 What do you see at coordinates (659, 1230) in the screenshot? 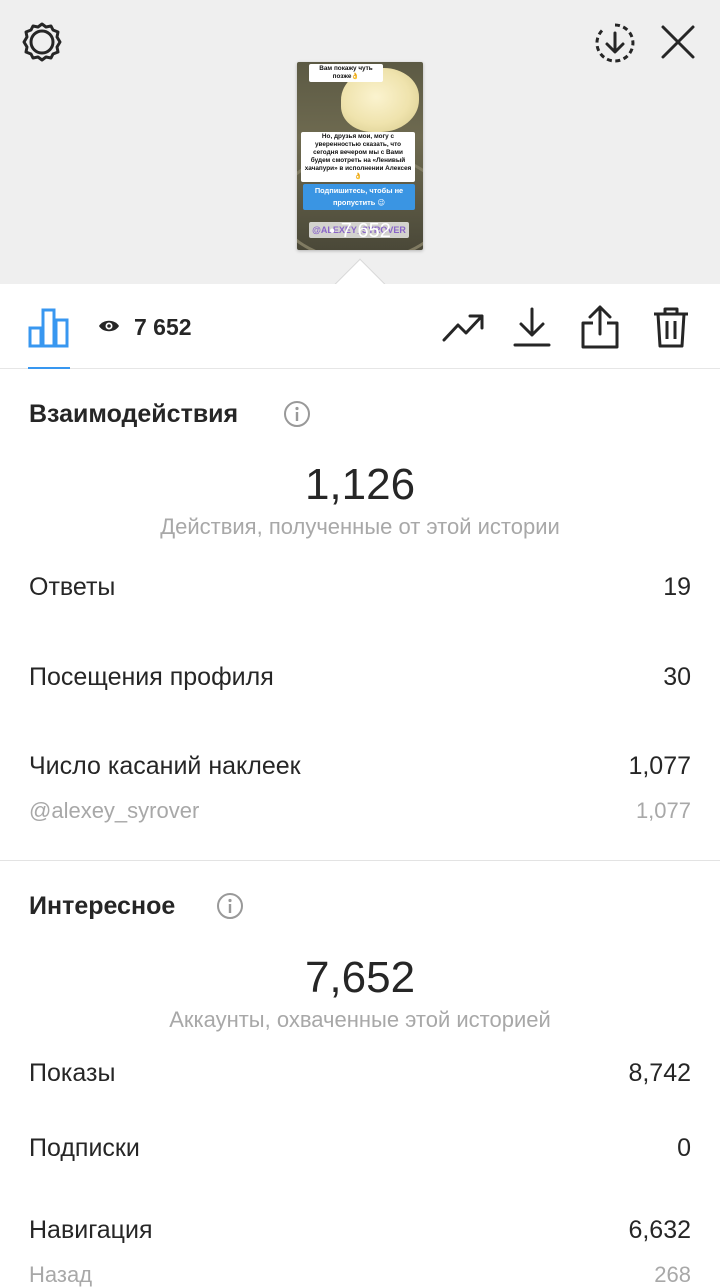
I see `navigation-value: 6,632` at bounding box center [659, 1230].